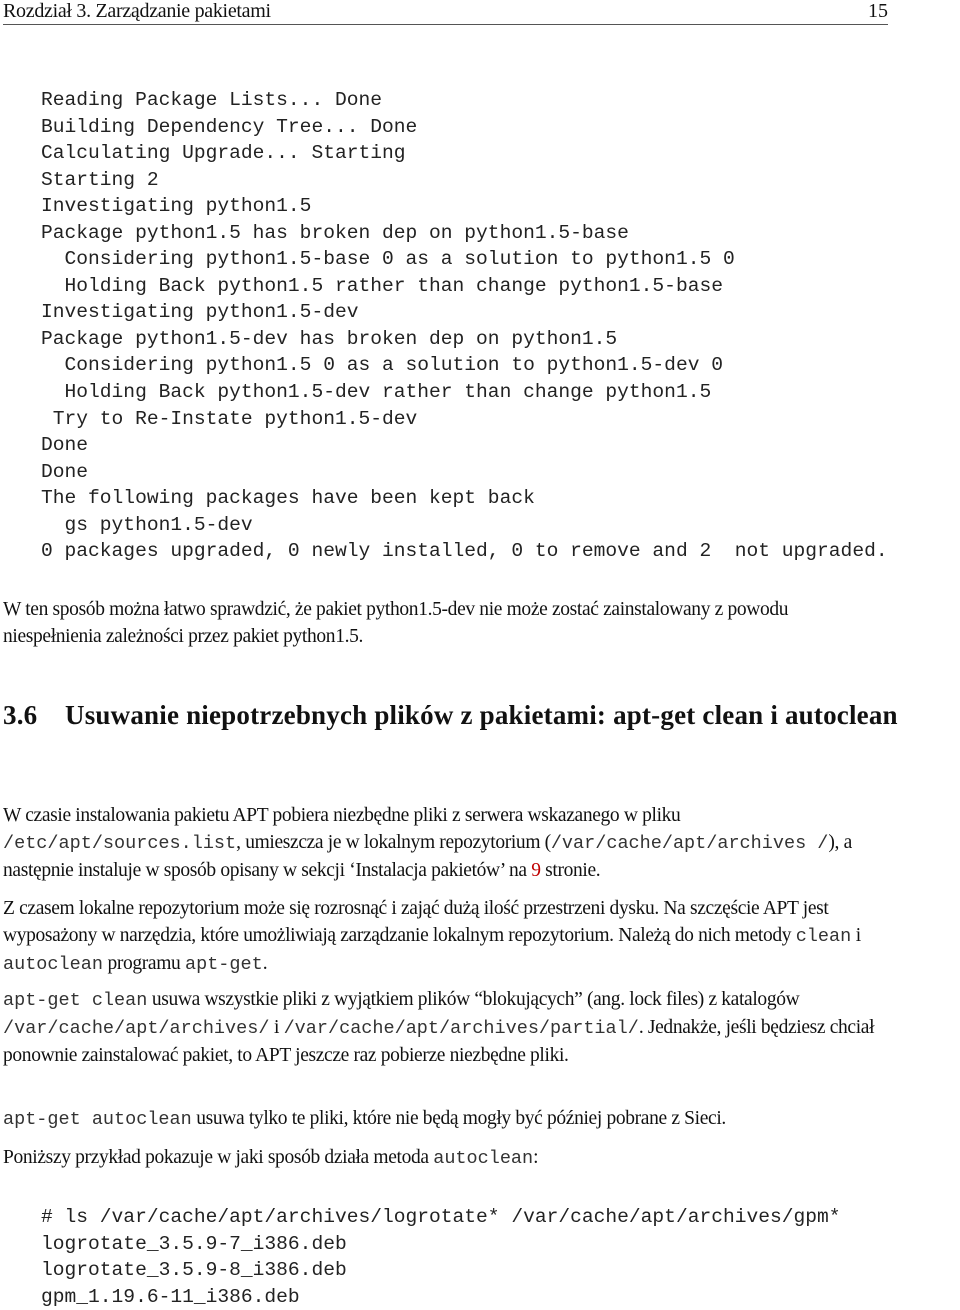  What do you see at coordinates (461, 1028) in the screenshot?
I see `inline-code-partial-dir: /var/cache/apt/archives/partial/` at bounding box center [461, 1028].